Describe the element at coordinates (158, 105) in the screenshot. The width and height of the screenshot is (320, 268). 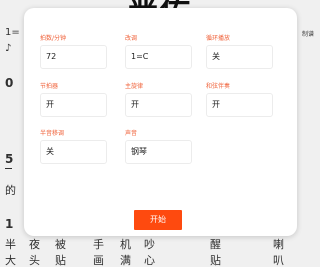
I see `melody-field: 开` at that location.